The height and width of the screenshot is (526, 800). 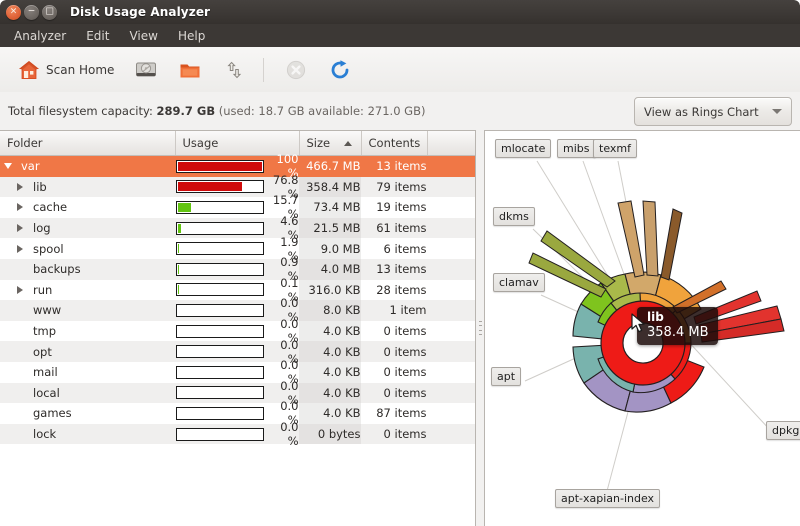 What do you see at coordinates (88, 143) in the screenshot?
I see `column-header-folder: Folder` at bounding box center [88, 143].